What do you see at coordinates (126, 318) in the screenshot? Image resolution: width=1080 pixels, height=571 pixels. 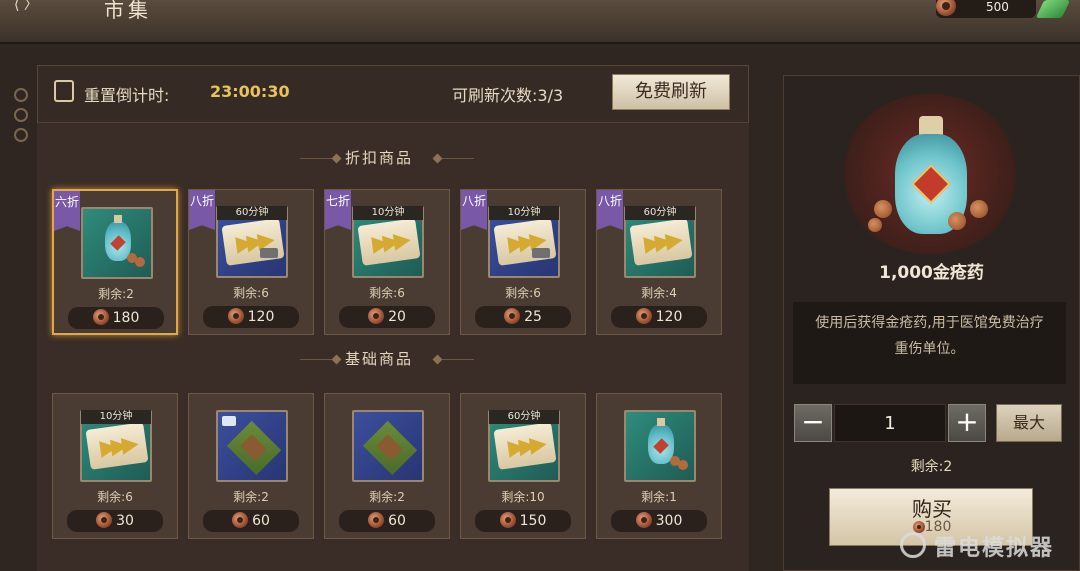 I see `item-price-value: 180` at bounding box center [126, 318].